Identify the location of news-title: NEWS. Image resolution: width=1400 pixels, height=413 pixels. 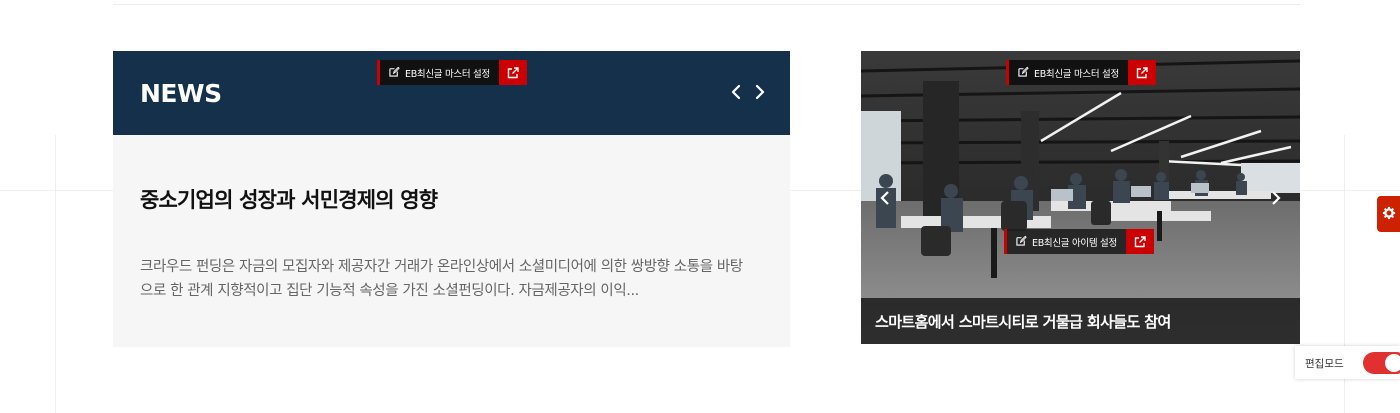
(181, 93).